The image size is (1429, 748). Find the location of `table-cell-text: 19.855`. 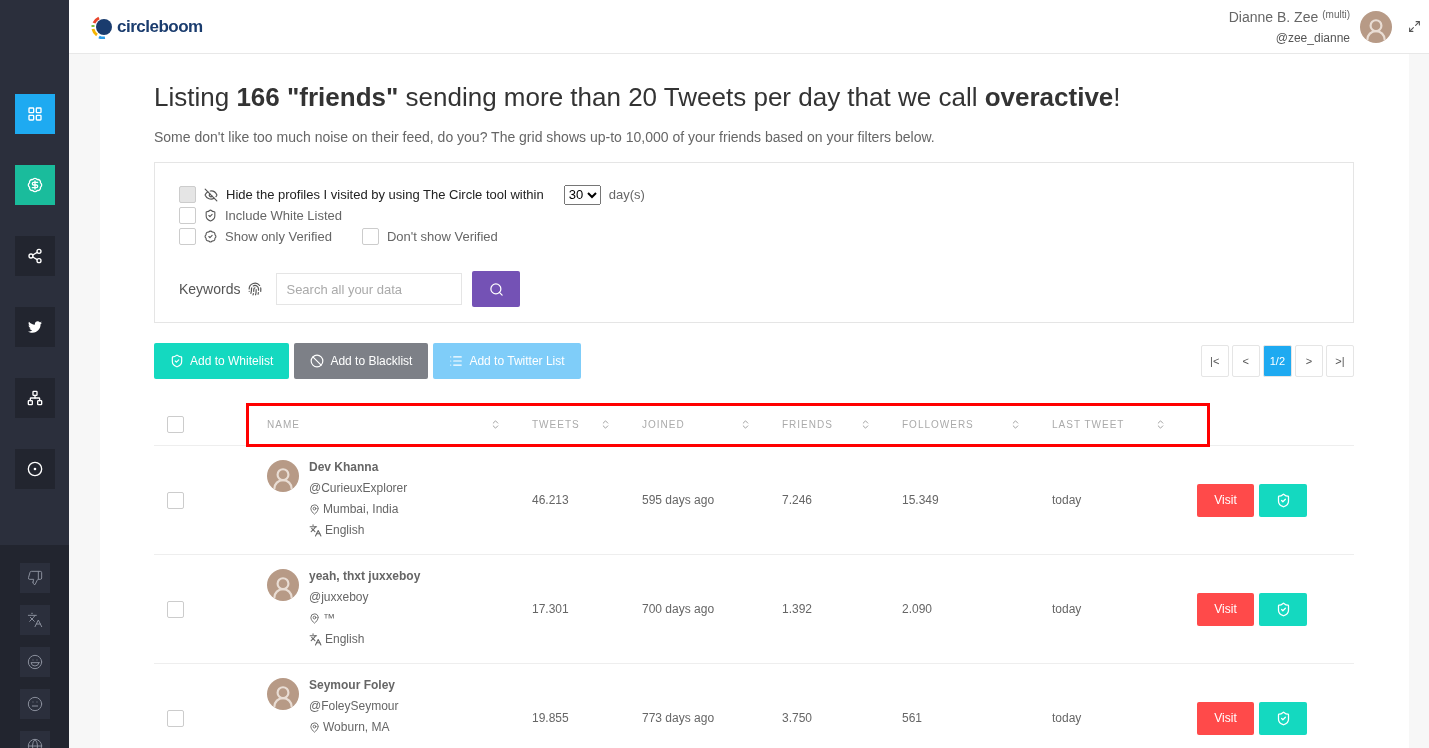

table-cell-text: 19.855 is located at coordinates (550, 718).